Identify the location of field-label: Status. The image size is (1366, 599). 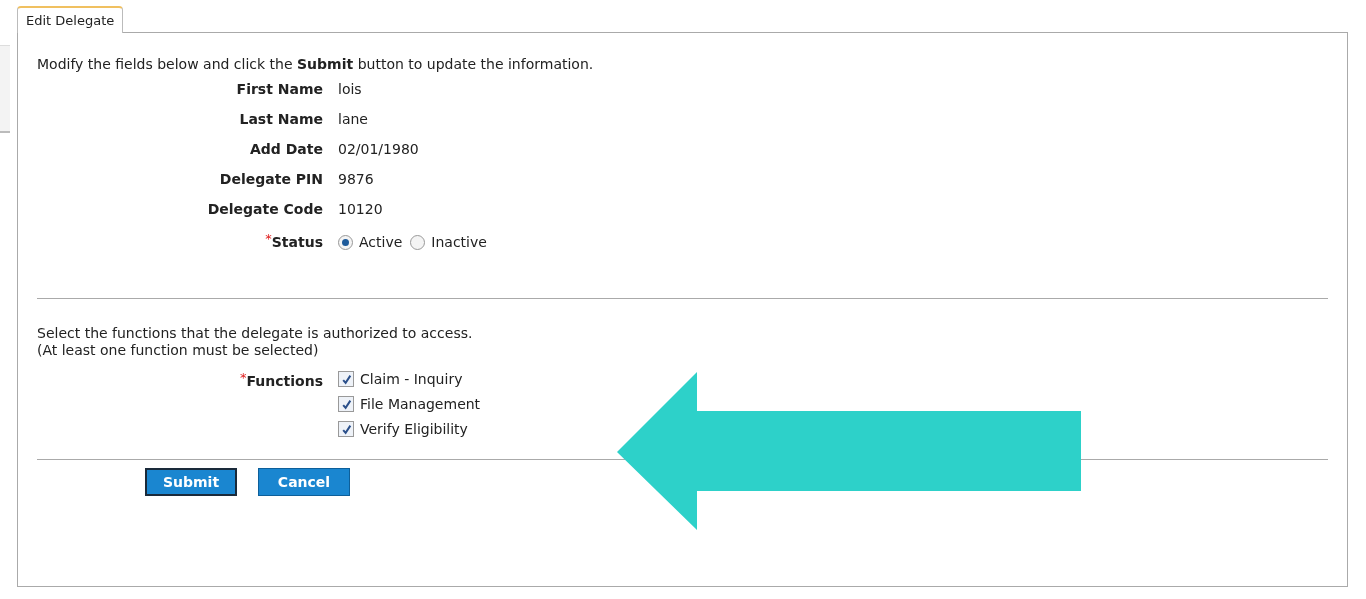
(297, 242).